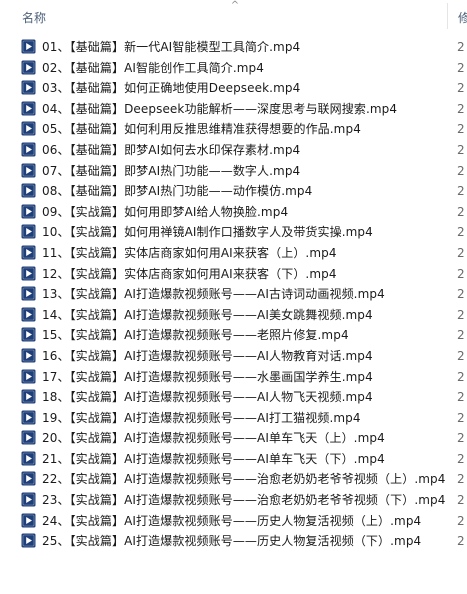  I want to click on file-row: 07、【基础篇】即梦AI热门功能——数字人.mp4 2, so click(233, 171).